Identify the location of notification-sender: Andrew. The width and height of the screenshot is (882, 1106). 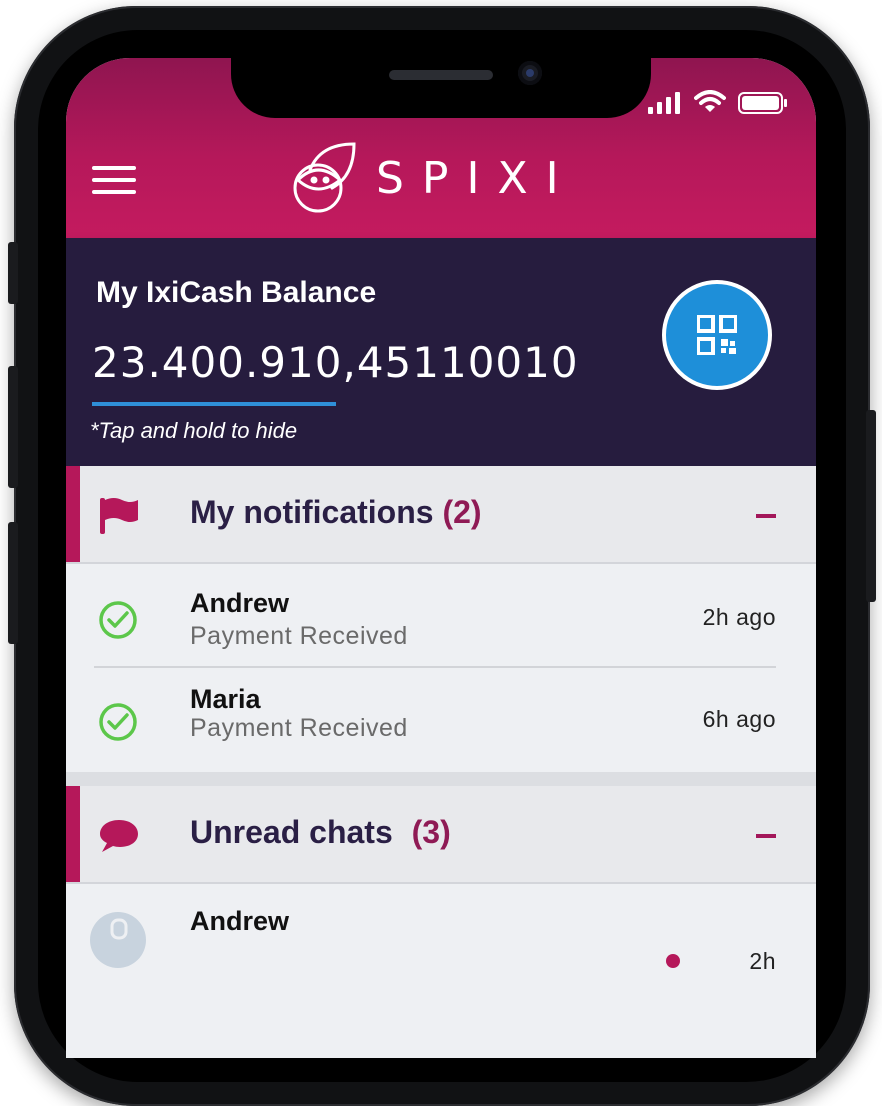
(240, 603).